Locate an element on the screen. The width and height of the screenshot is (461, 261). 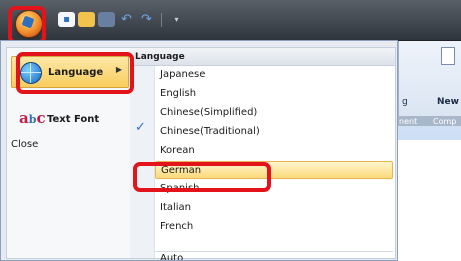
language-option-chinese-simplified: Chinese(Simplified) is located at coordinates (274, 113).